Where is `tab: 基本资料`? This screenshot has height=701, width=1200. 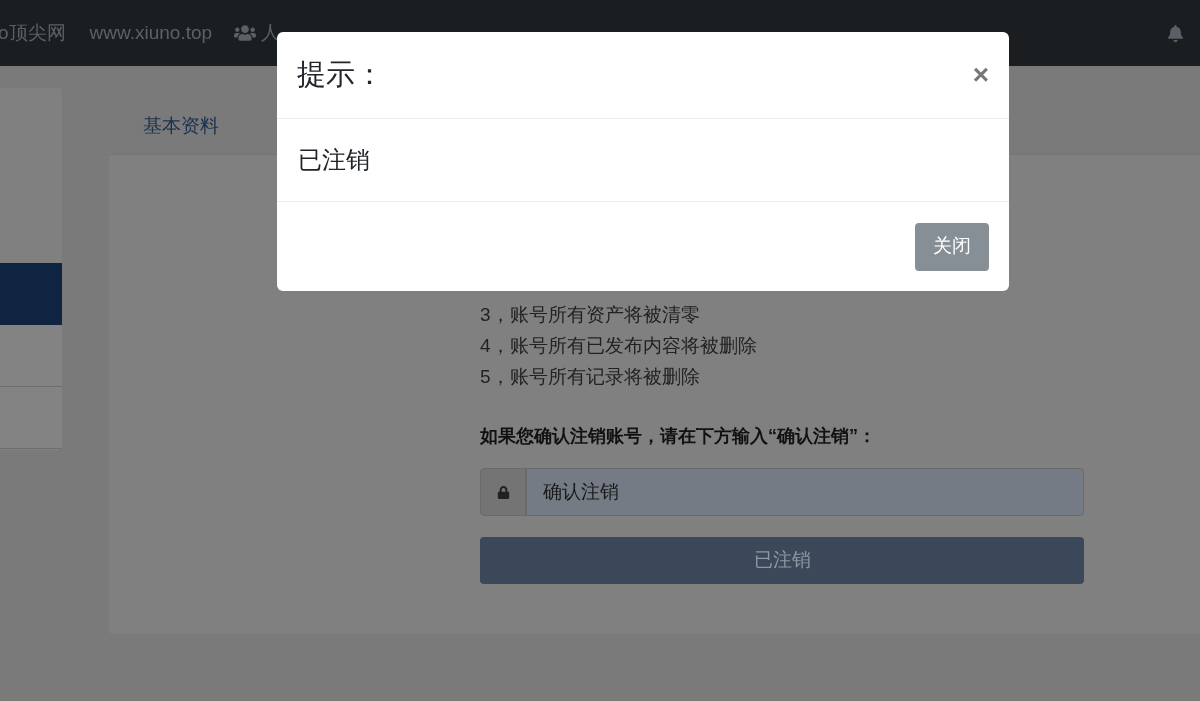 tab: 基本资料 is located at coordinates (181, 132).